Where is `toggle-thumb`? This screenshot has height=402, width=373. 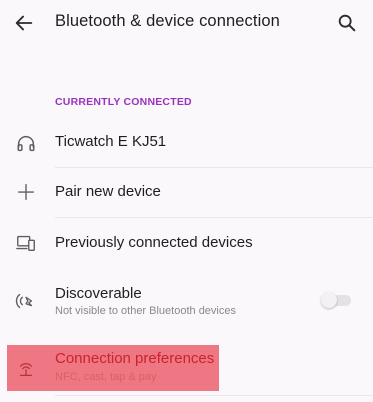 toggle-thumb is located at coordinates (329, 300).